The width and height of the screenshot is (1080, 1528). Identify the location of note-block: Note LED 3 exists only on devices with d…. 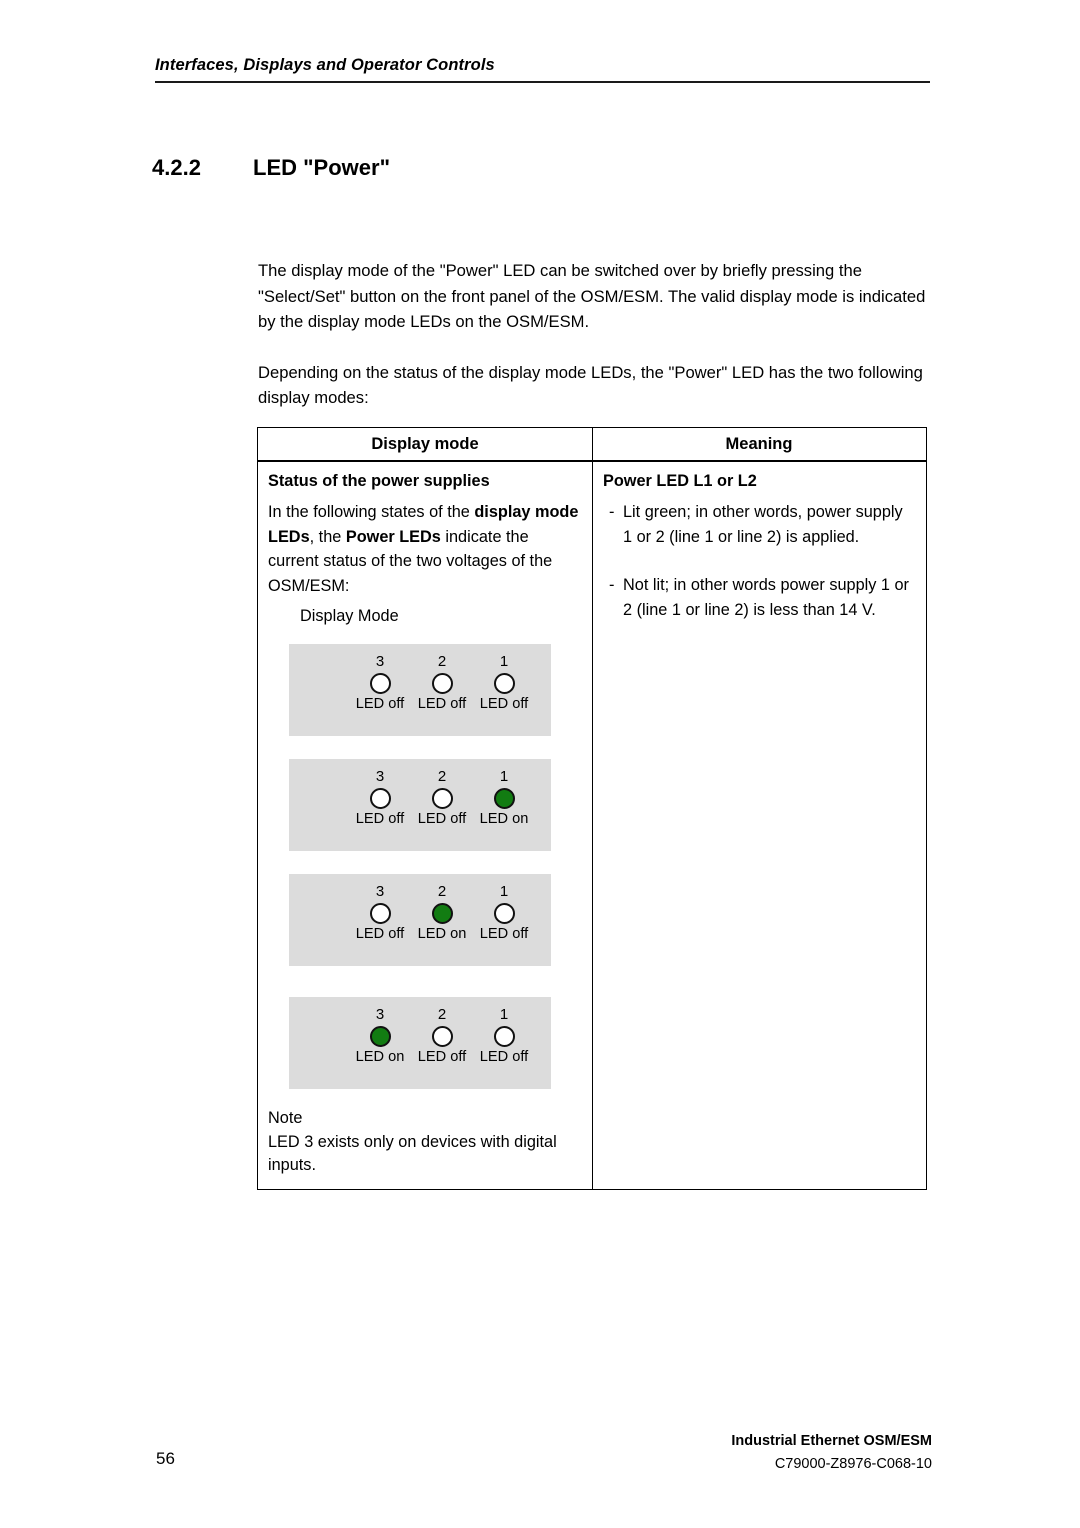
(425, 1142).